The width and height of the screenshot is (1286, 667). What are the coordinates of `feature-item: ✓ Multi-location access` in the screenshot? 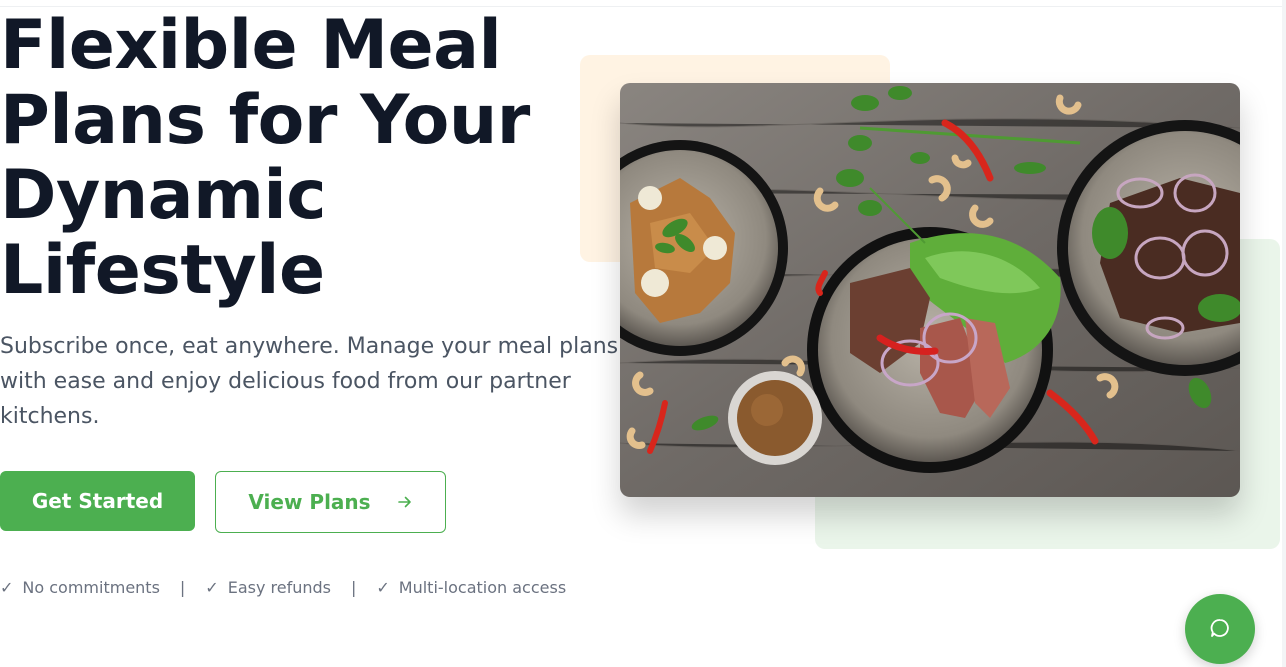 It's located at (471, 587).